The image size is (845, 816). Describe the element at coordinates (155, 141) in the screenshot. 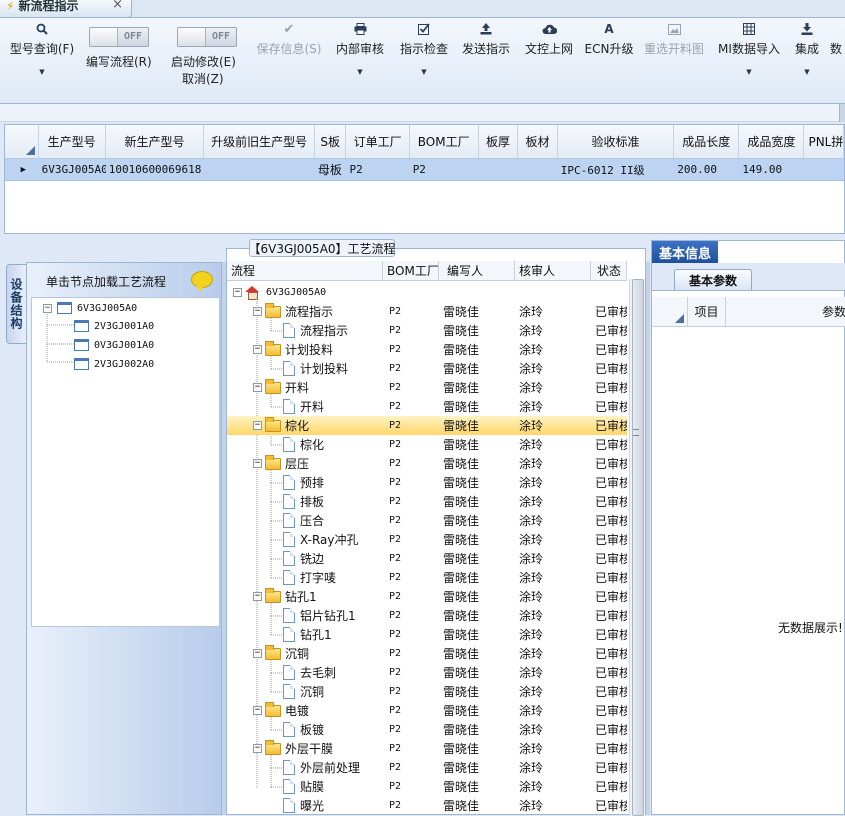

I see `grid-header-cell: 新生产型号` at that location.